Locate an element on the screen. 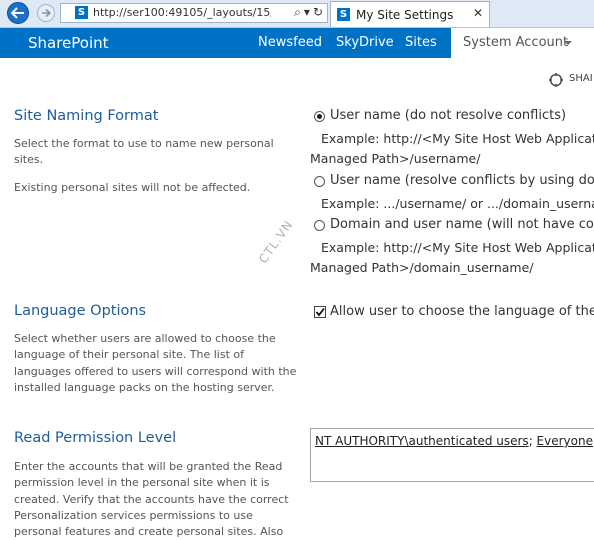 The width and height of the screenshot is (594, 540). option-example-cont: Managed Path>/username/ is located at coordinates (395, 158).